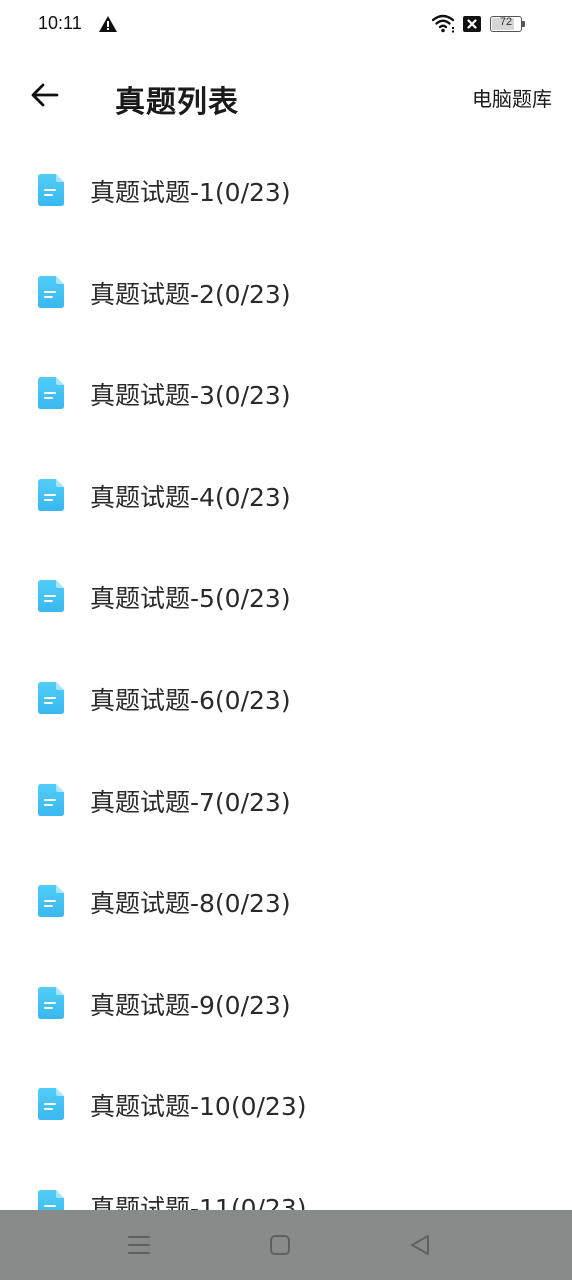 Image resolution: width=572 pixels, height=1280 pixels. Describe the element at coordinates (523, 24) in the screenshot. I see `battery-tip` at that location.